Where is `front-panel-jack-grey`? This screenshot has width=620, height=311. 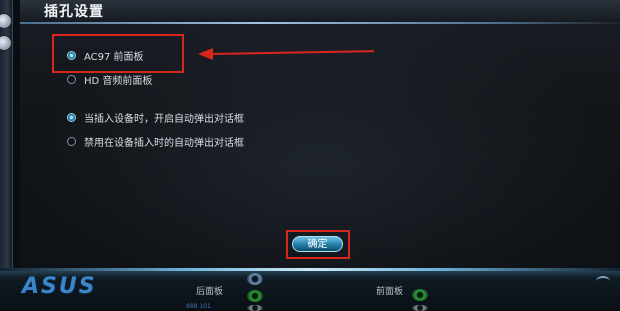 front-panel-jack-grey is located at coordinates (420, 308).